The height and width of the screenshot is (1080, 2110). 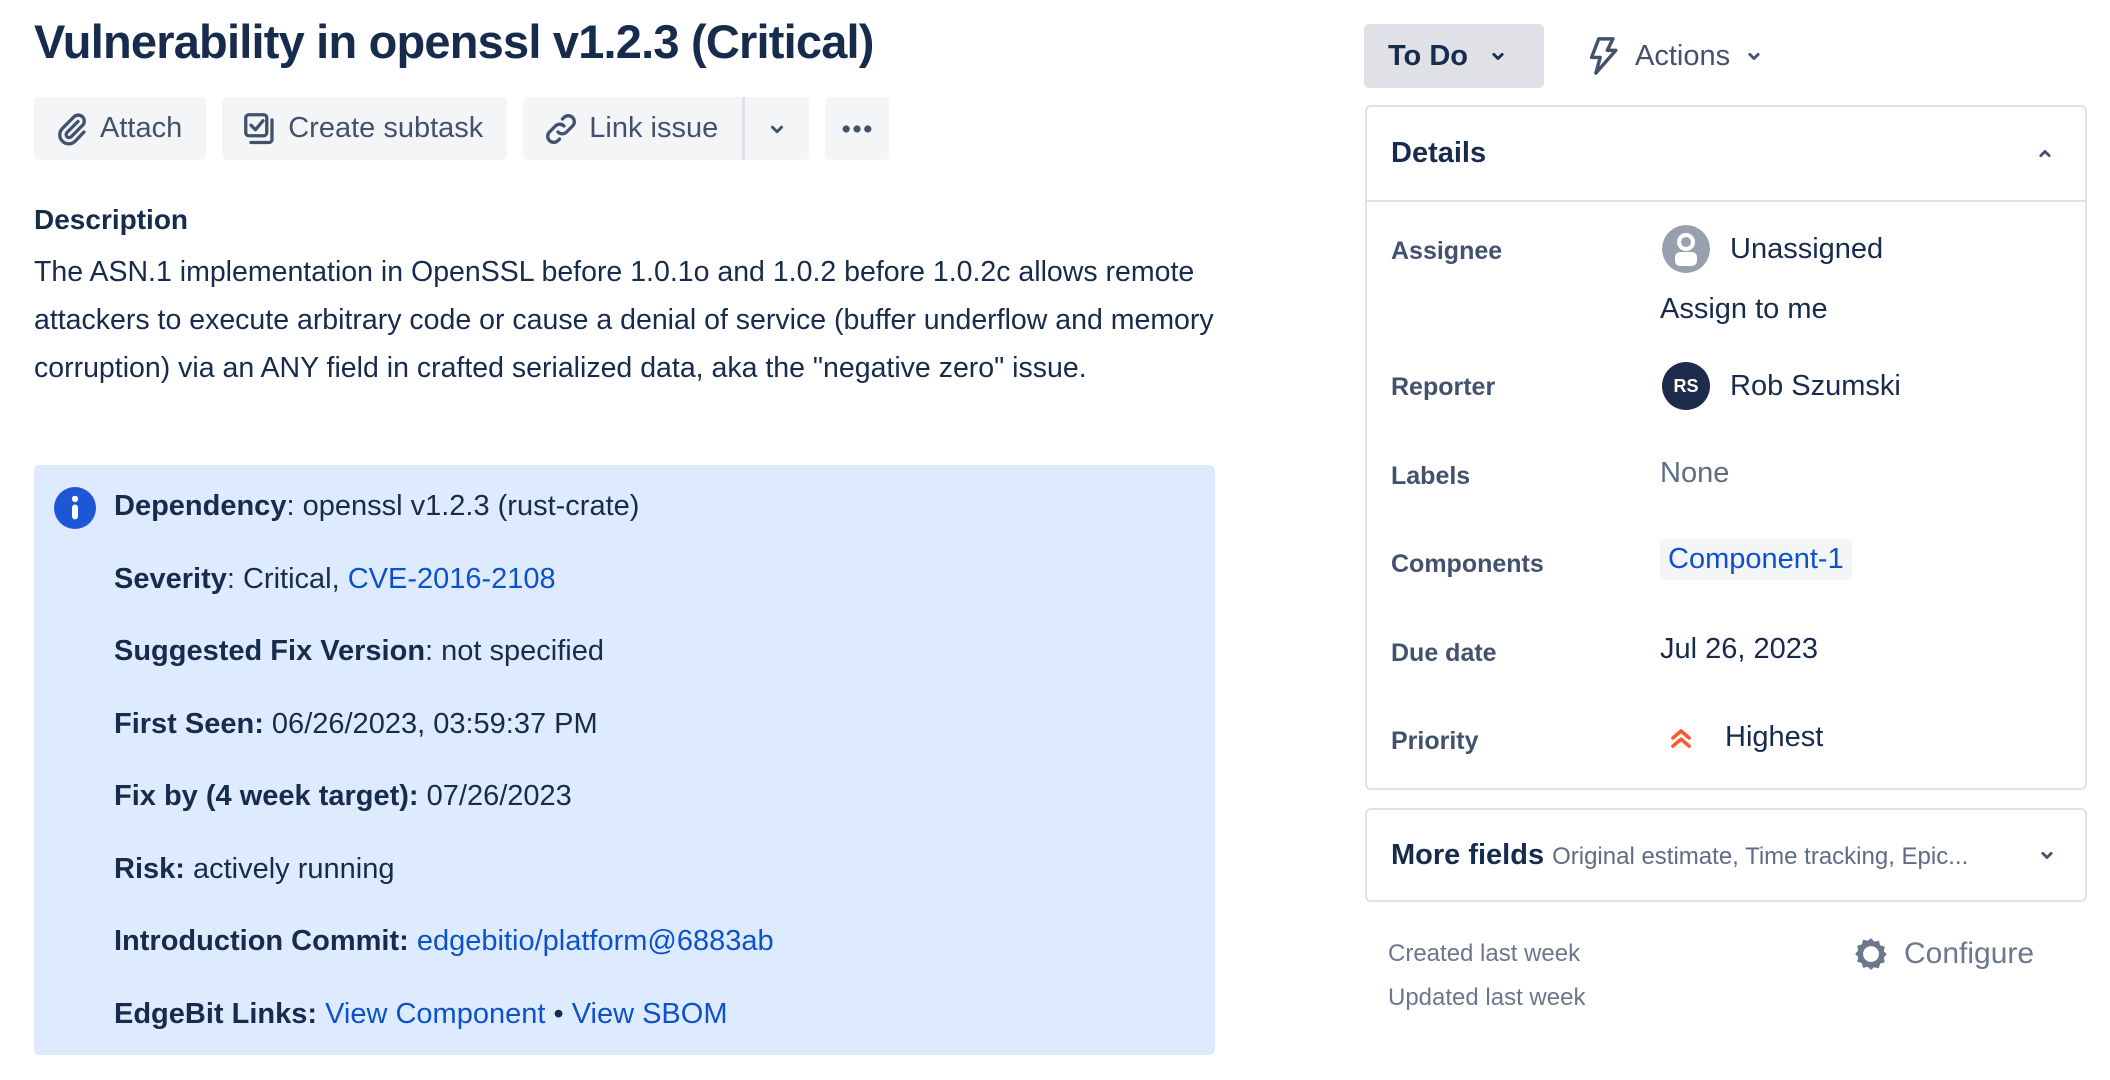 I want to click on fix-by-row: Fix by (4 week target): 07/26/2023, so click(x=444, y=809).